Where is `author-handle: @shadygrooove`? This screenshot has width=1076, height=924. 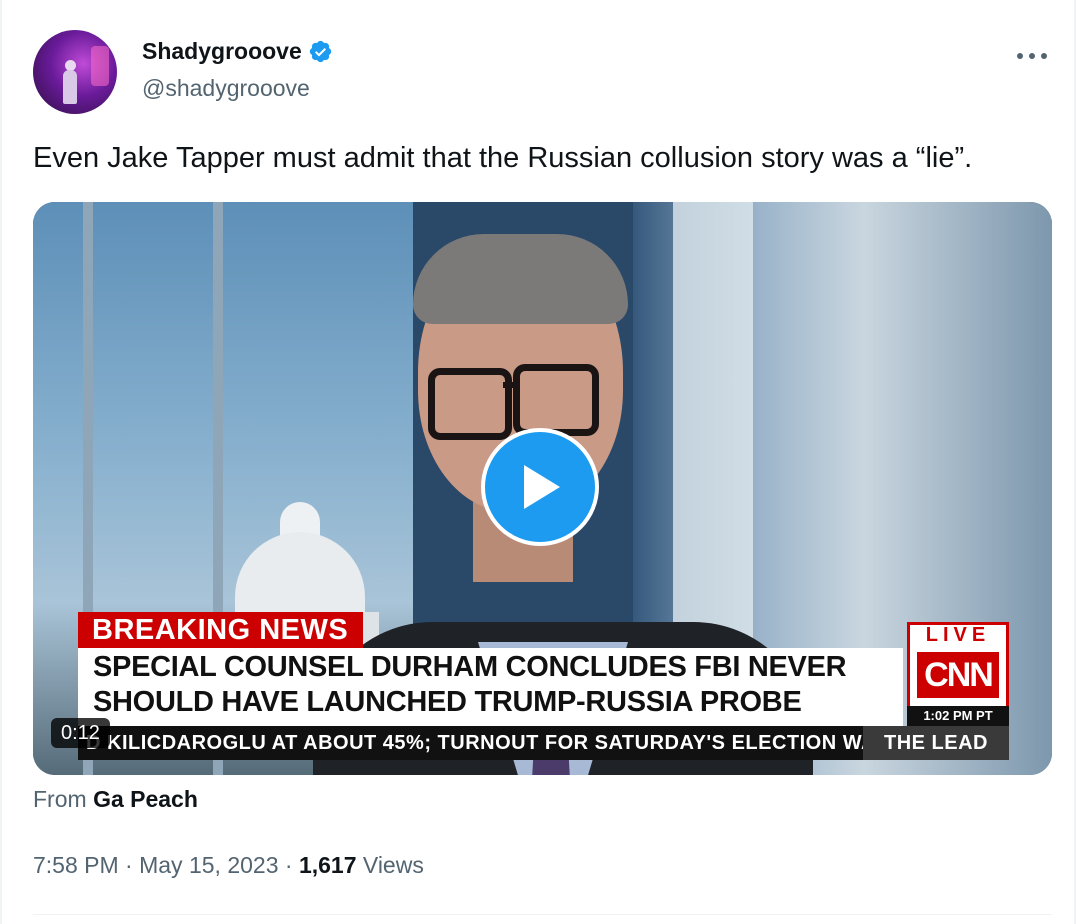
author-handle: @shadygrooove is located at coordinates (226, 88).